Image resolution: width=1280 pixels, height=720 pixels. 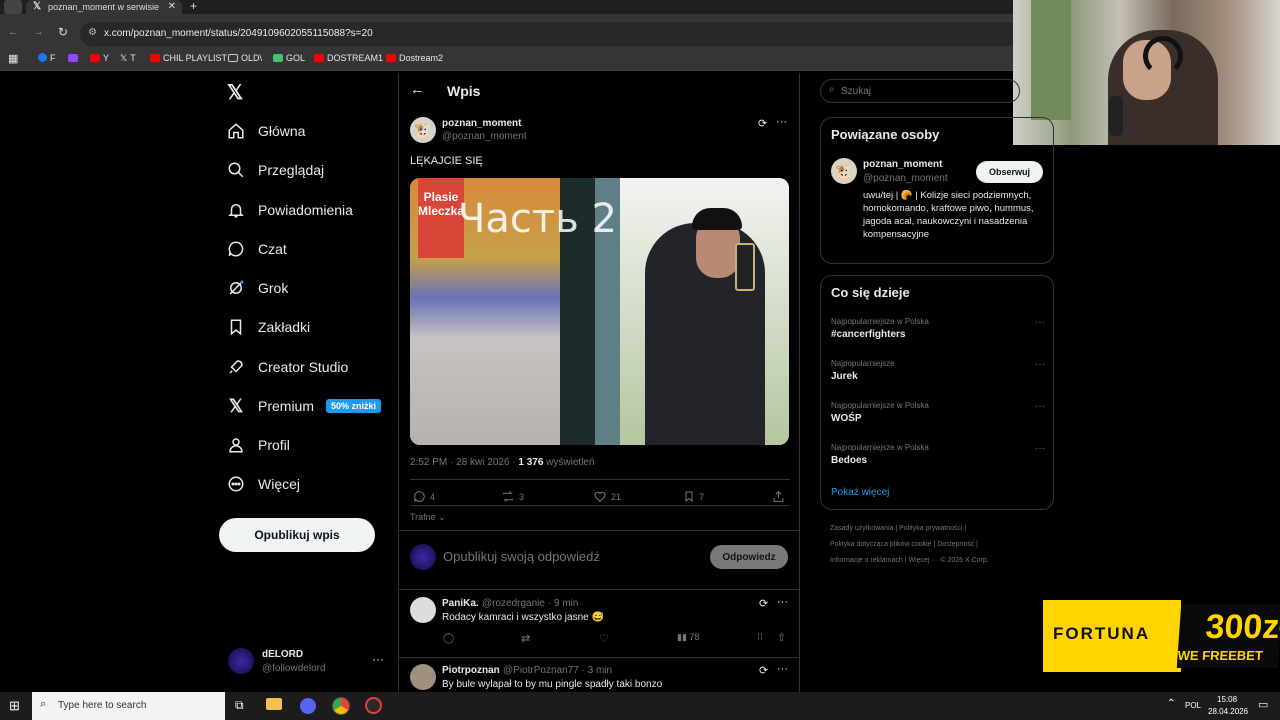 I want to click on reply-author: Piotrpoznan, so click(x=471, y=670).